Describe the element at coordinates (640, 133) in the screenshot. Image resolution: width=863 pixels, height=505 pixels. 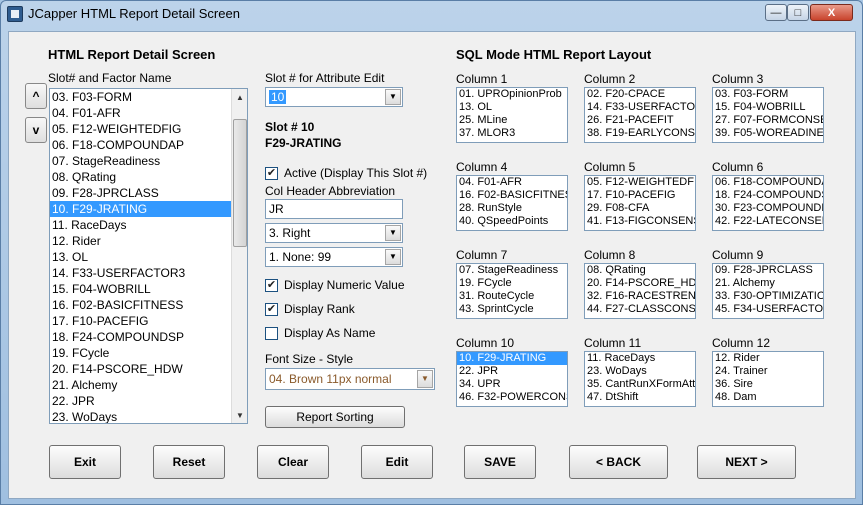
I see `column-list-item: 38. F19-EARLYCONSEN` at that location.